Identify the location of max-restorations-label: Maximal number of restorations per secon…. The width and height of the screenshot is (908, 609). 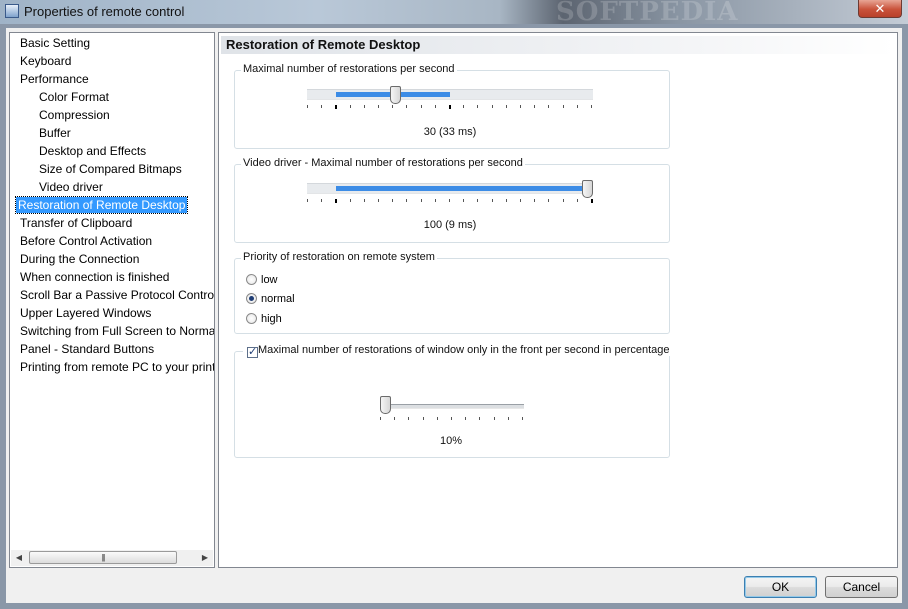
(349, 69).